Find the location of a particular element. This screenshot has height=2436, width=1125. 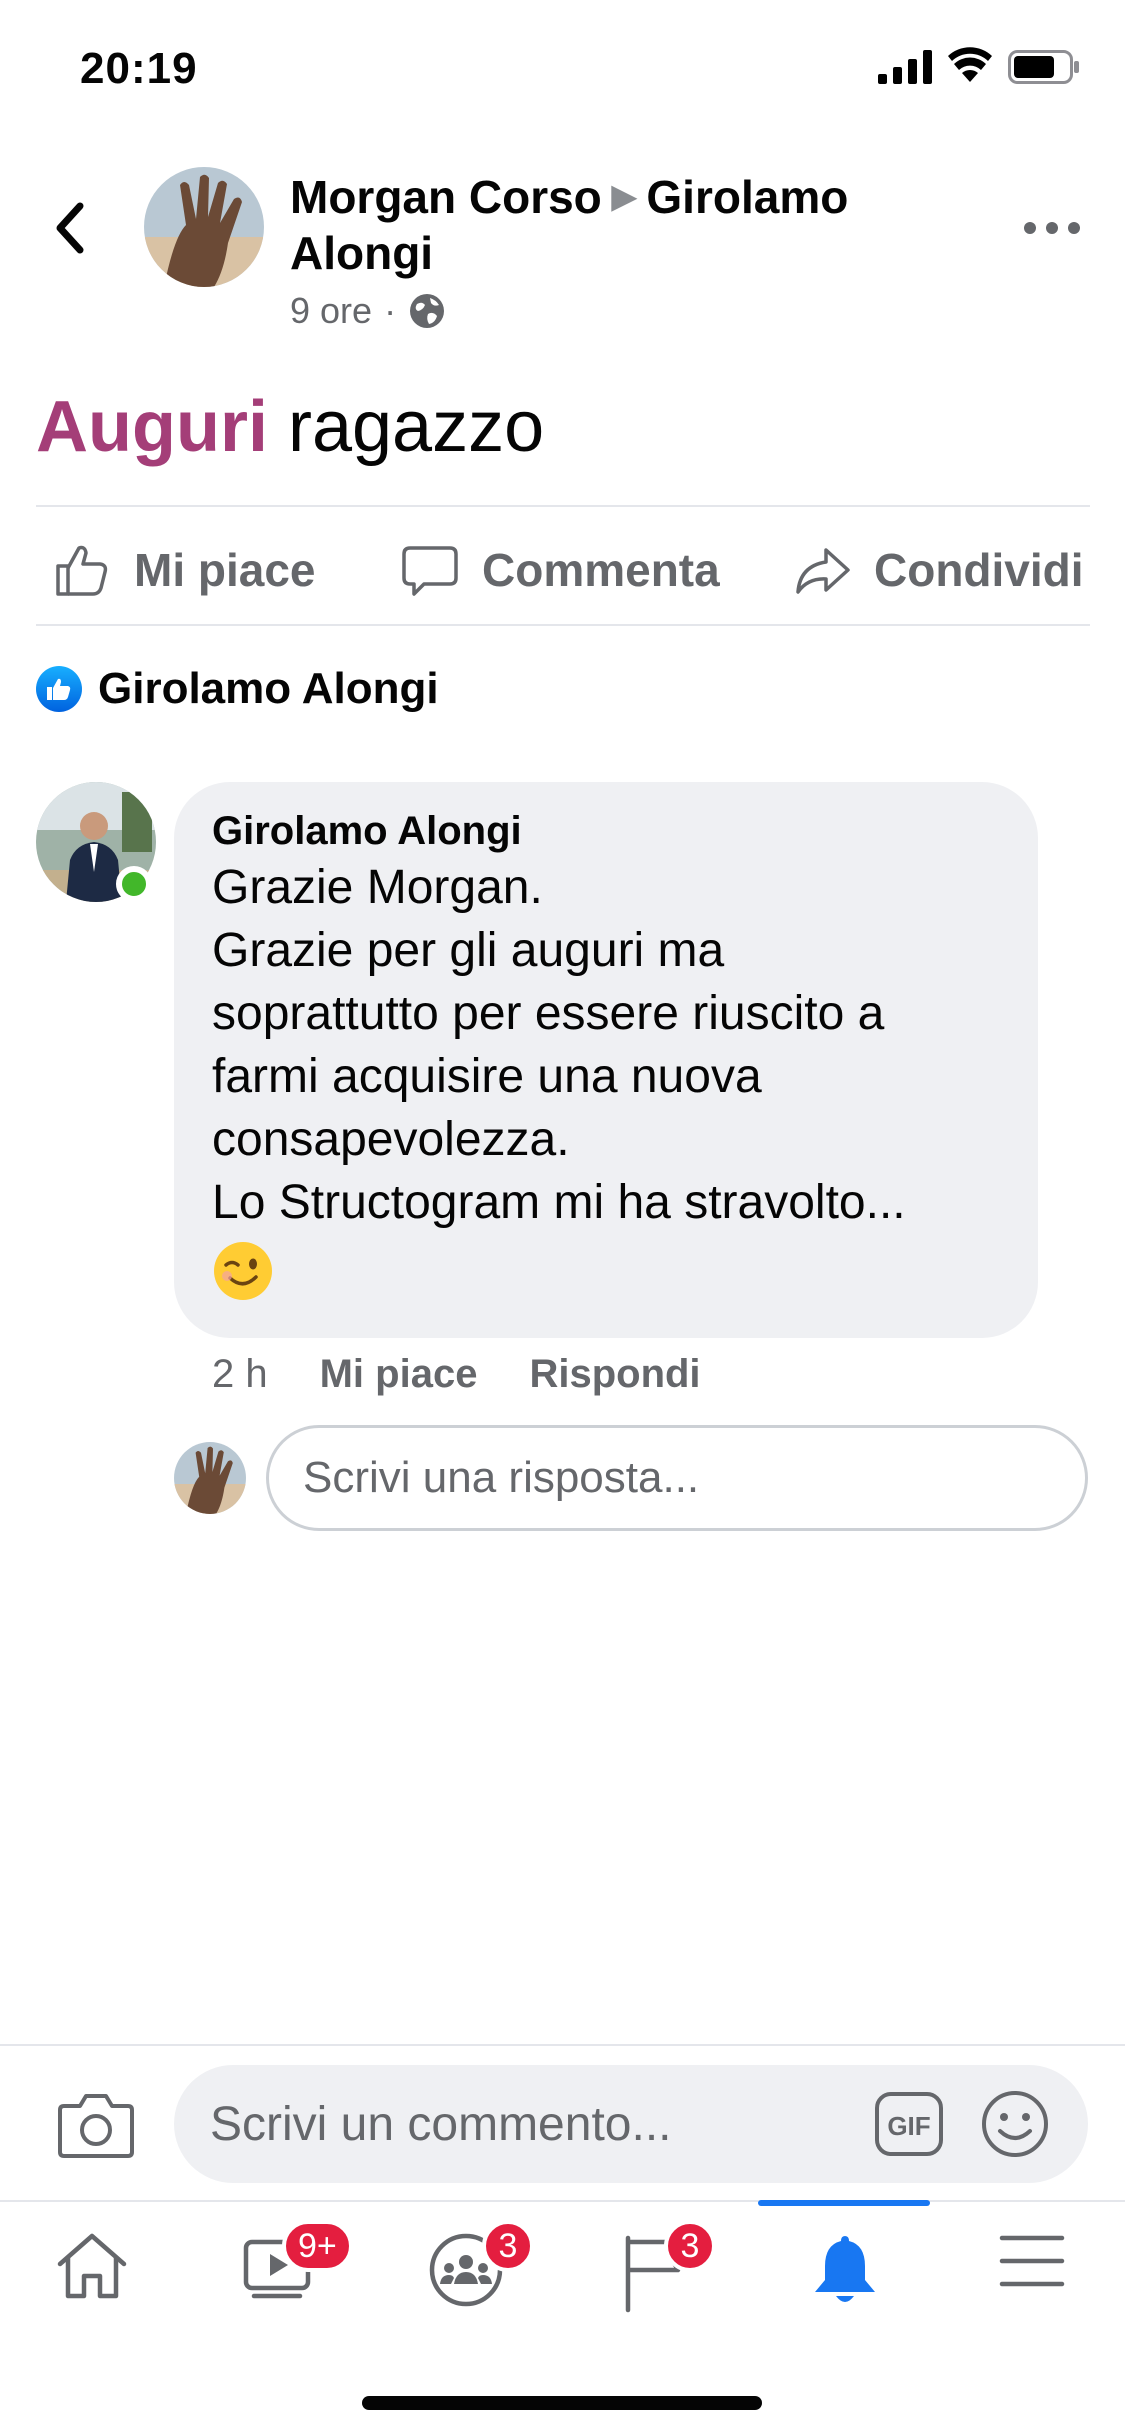

gif-button: GIF is located at coordinates (909, 2124).